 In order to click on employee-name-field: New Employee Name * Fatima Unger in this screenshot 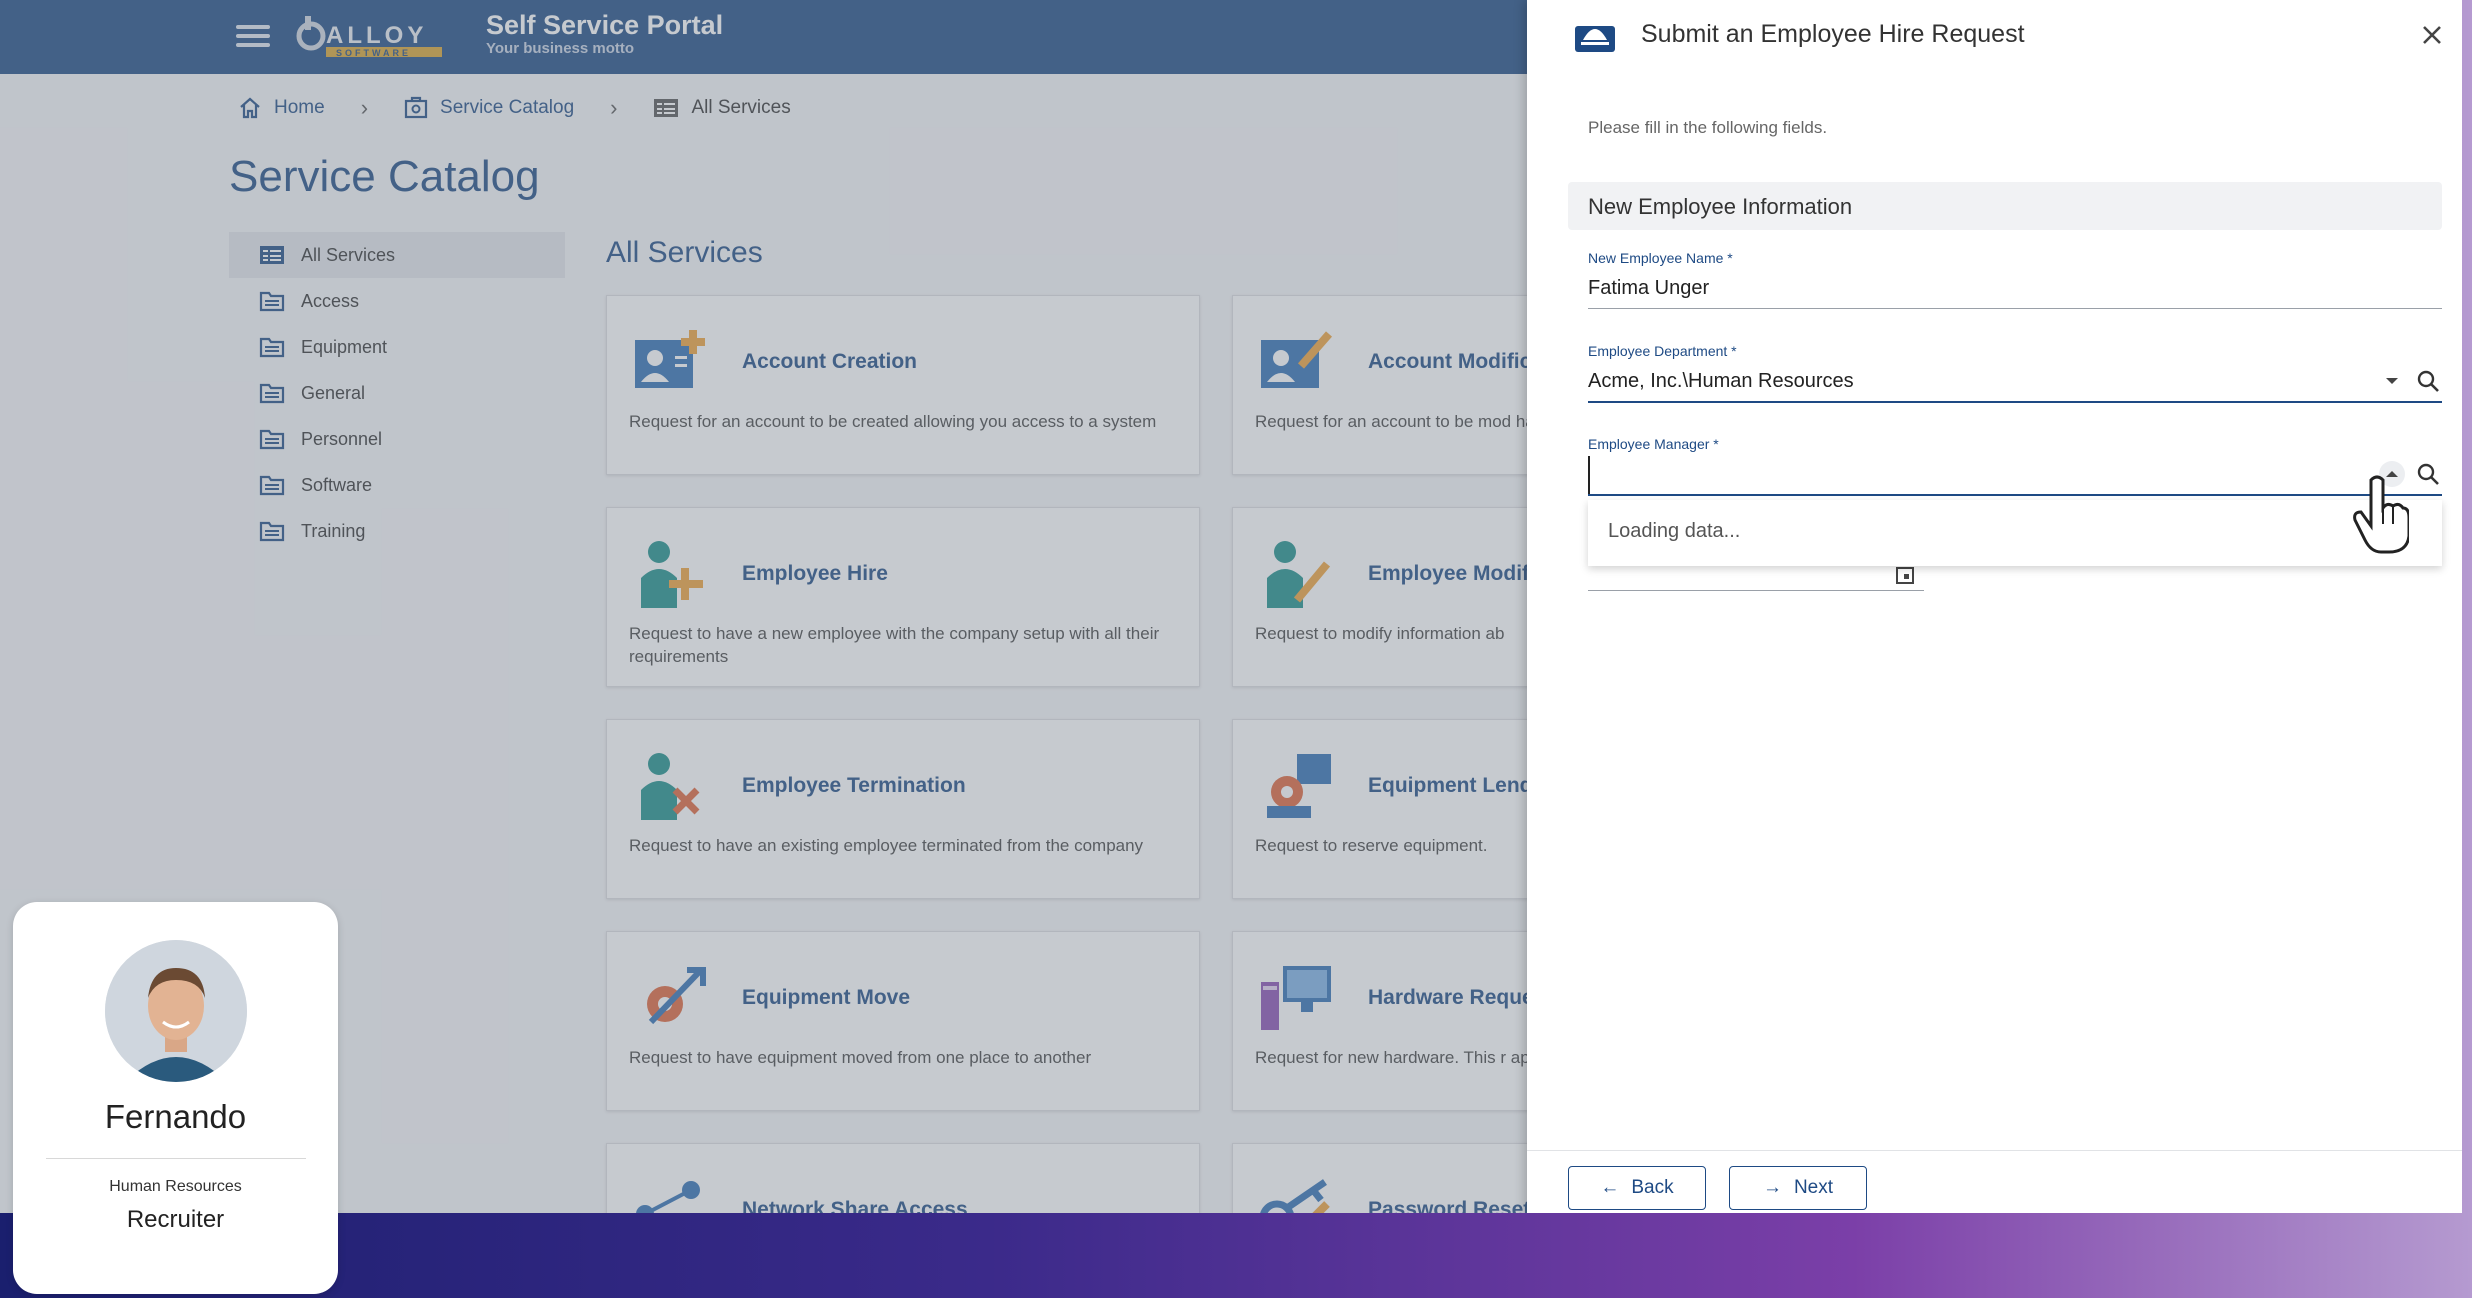, I will do `click(2015, 279)`.